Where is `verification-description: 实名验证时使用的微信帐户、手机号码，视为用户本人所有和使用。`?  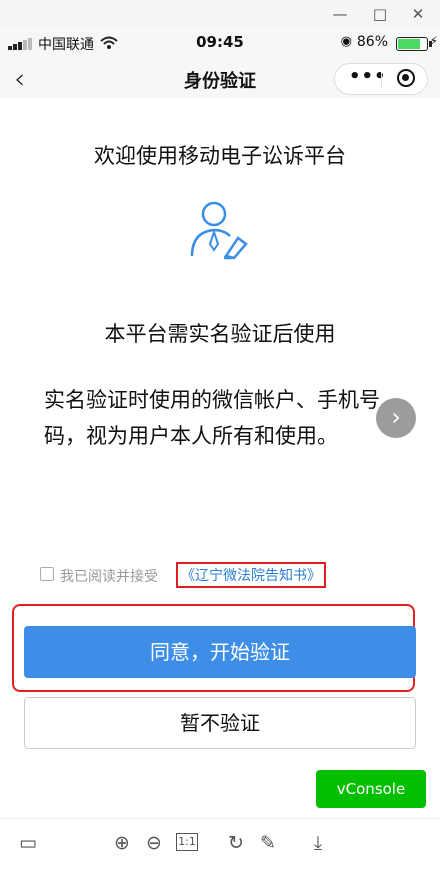
verification-description: 实名验证时使用的微信帐户、手机号码，视为用户本人所有和使用。 is located at coordinates (212, 418).